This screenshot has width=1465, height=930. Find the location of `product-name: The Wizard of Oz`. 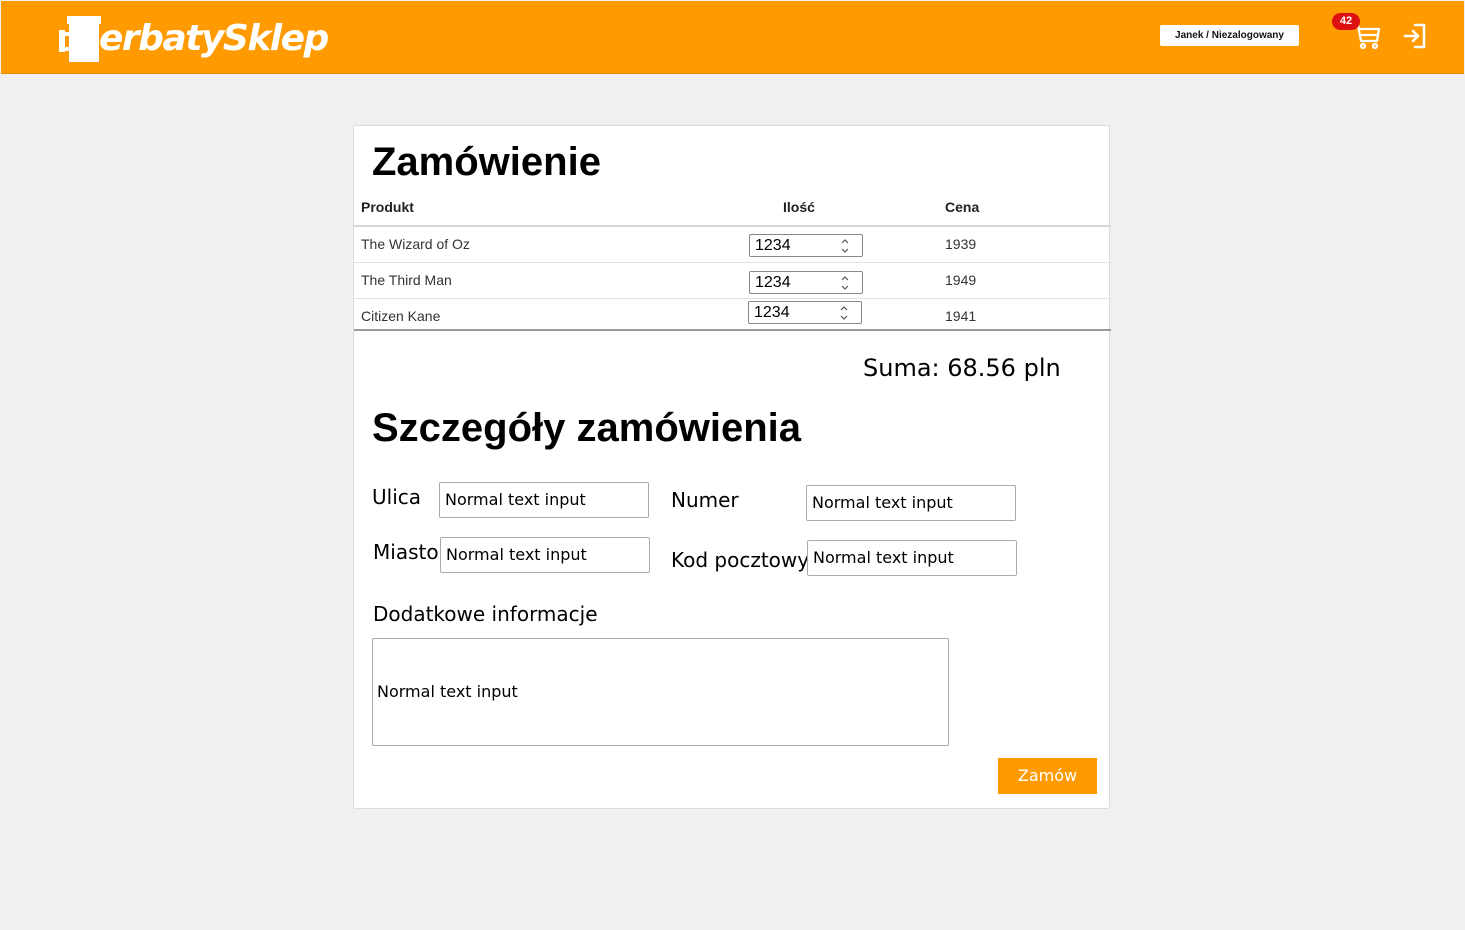

product-name: The Wizard of Oz is located at coordinates (415, 244).